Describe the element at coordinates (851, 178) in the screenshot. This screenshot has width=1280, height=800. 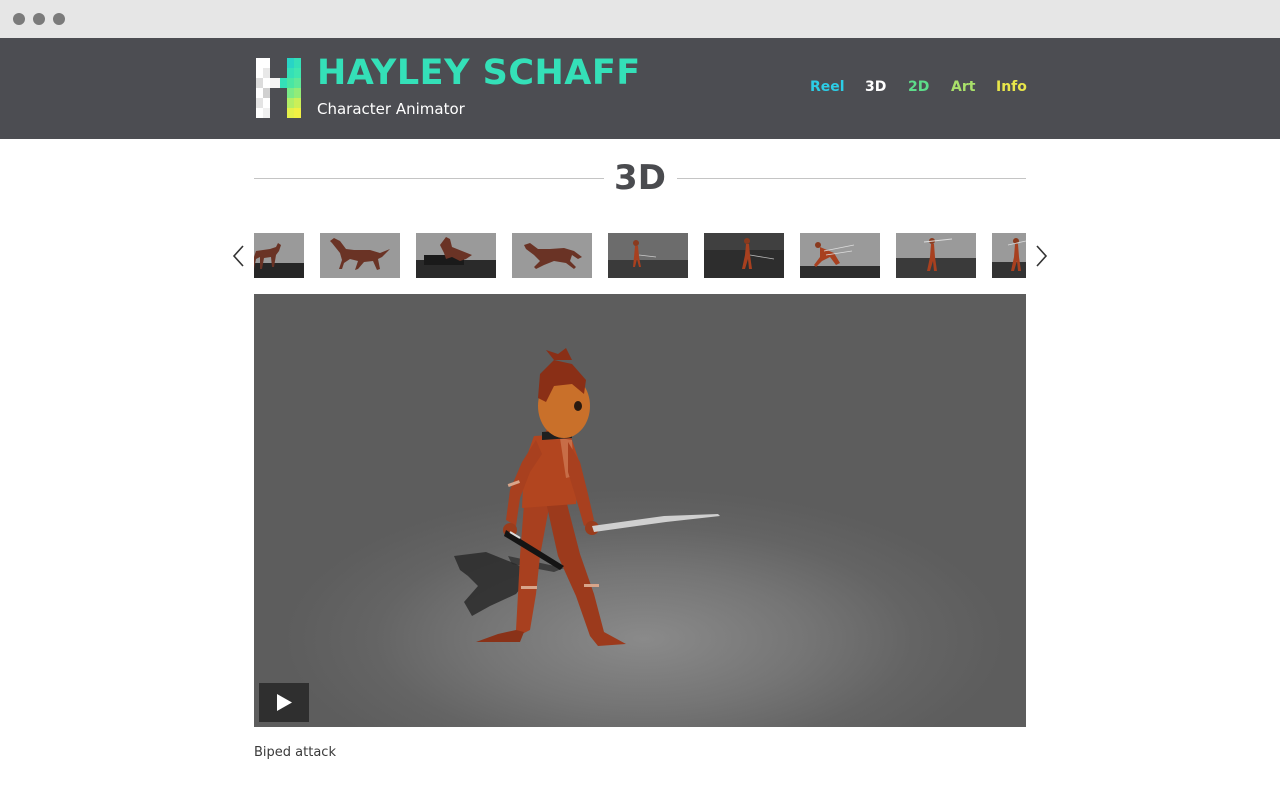
I see `heading-rule-right` at that location.